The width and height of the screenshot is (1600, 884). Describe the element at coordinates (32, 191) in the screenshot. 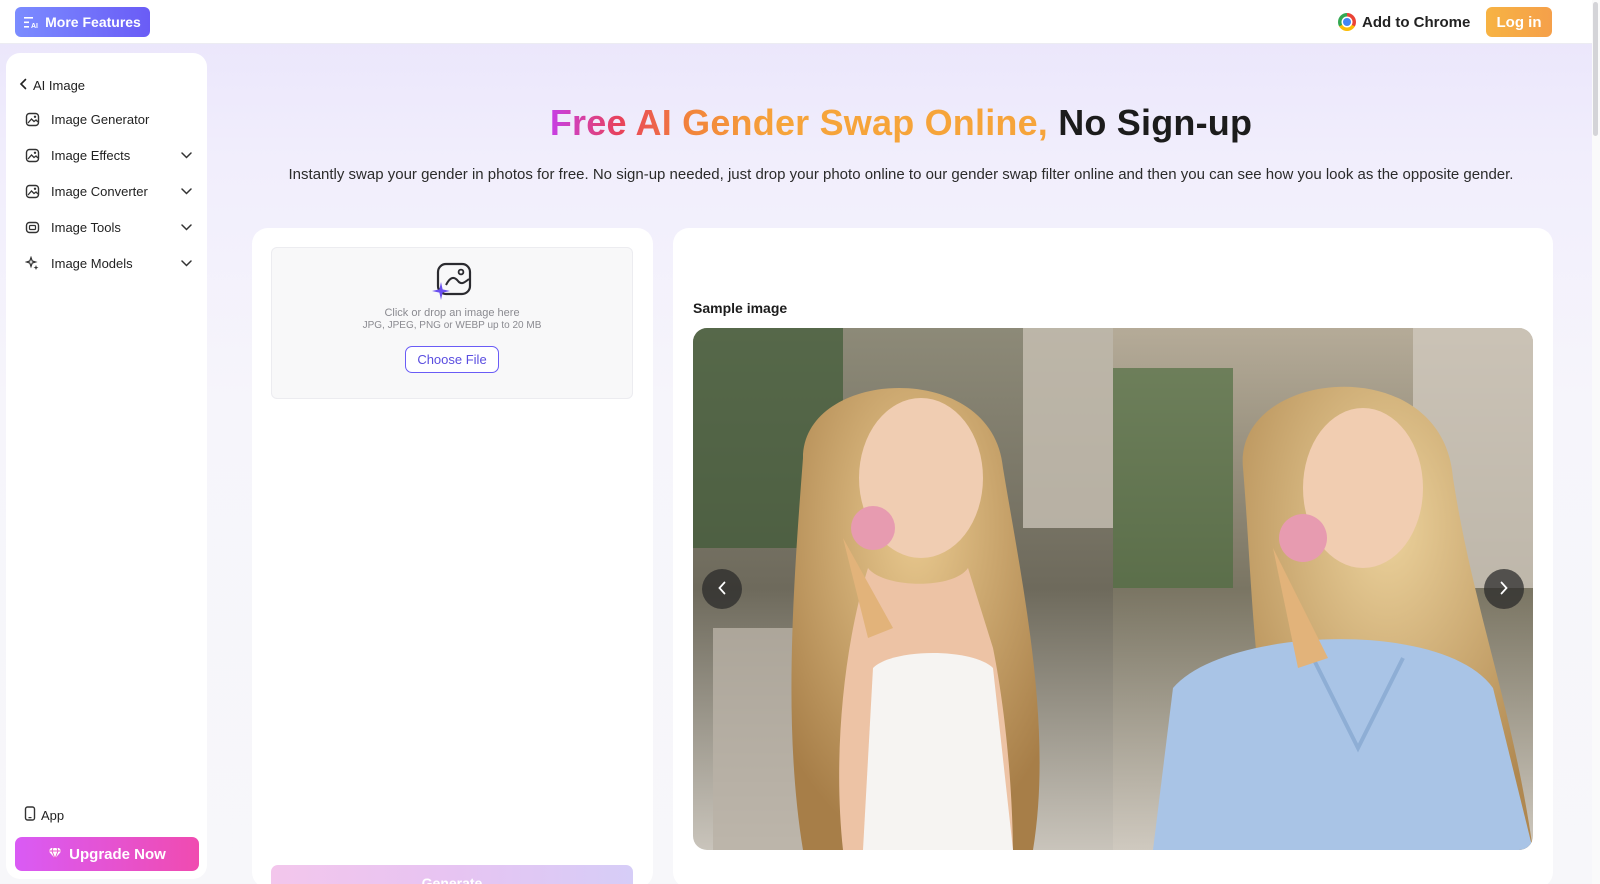

I see `image-converter-icon` at that location.